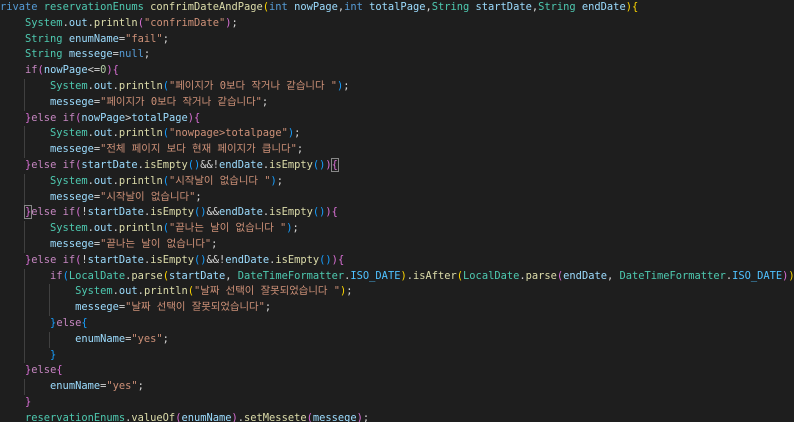 This screenshot has height=422, width=794. I want to click on code-token: "confrimDate", so click(184, 22).